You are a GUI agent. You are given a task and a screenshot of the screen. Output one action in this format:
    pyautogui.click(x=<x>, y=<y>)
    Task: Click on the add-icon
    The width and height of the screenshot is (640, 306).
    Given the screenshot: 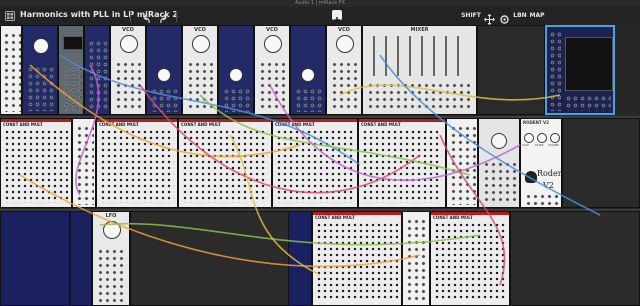 What is the action you would take?
    pyautogui.click(x=337, y=16)
    